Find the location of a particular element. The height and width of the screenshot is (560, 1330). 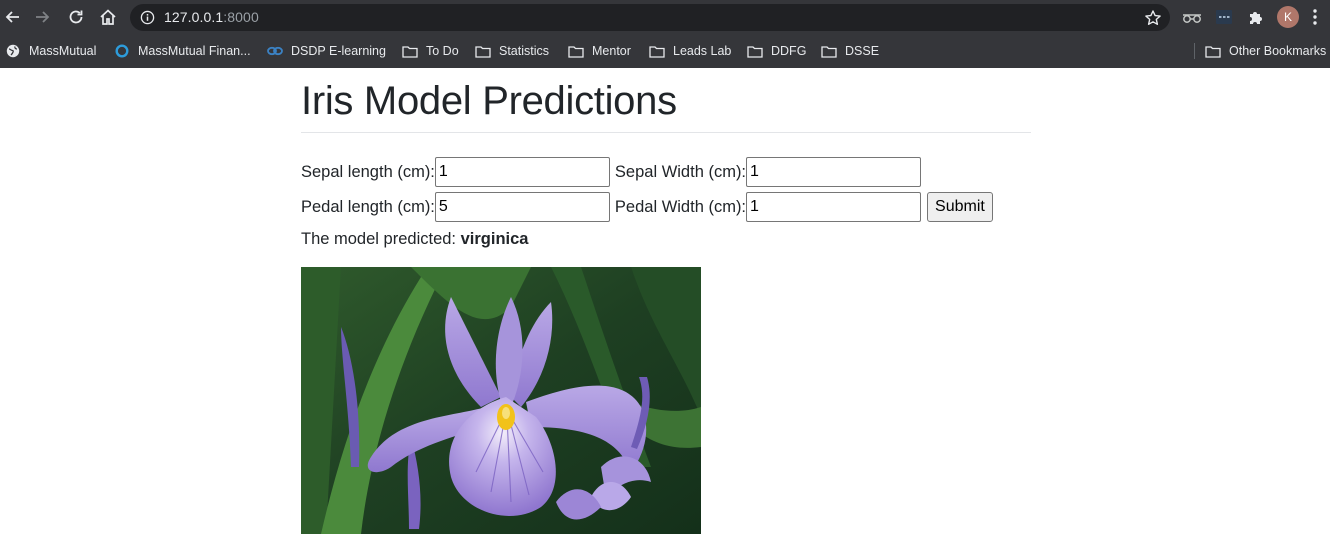

page-title: Iris Model Predictions is located at coordinates (489, 101).